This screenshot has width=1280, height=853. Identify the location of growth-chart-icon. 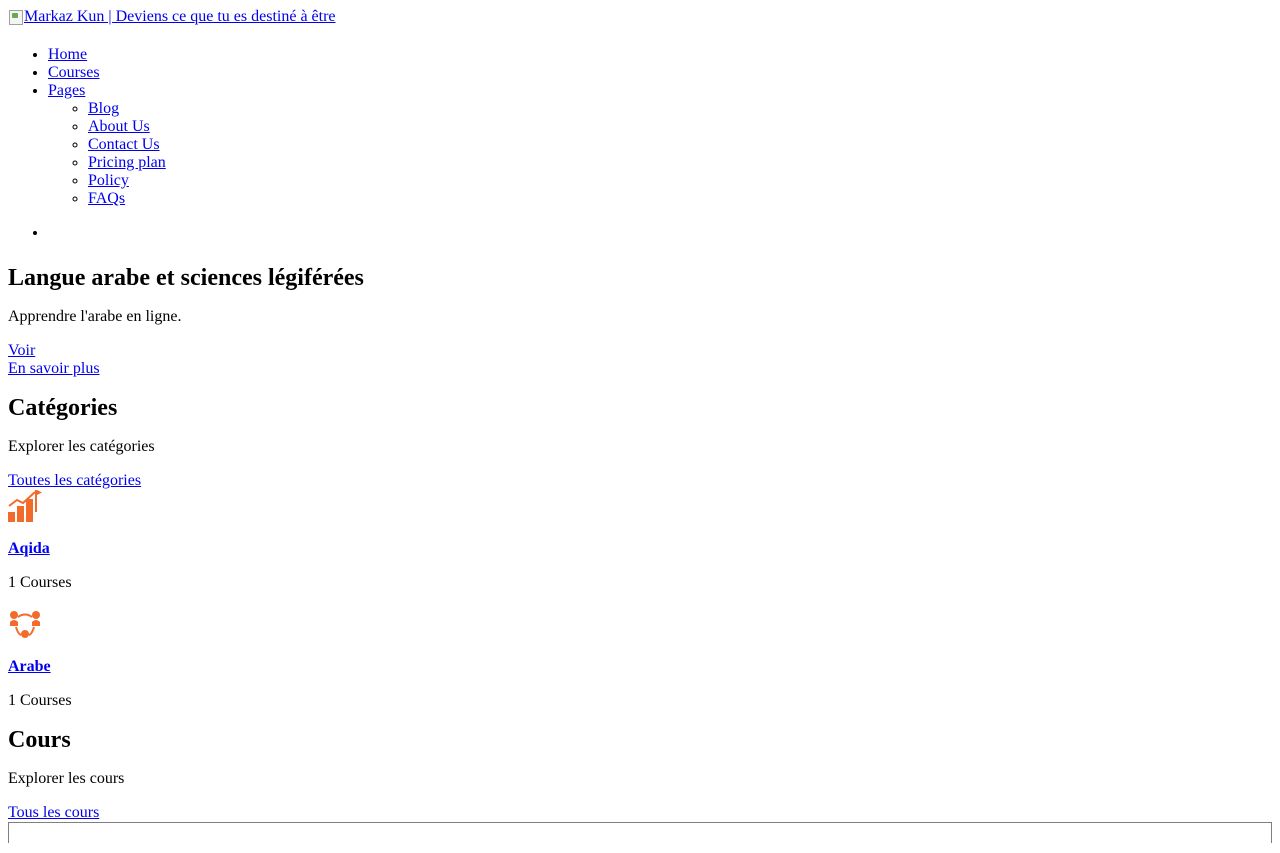
(25, 507).